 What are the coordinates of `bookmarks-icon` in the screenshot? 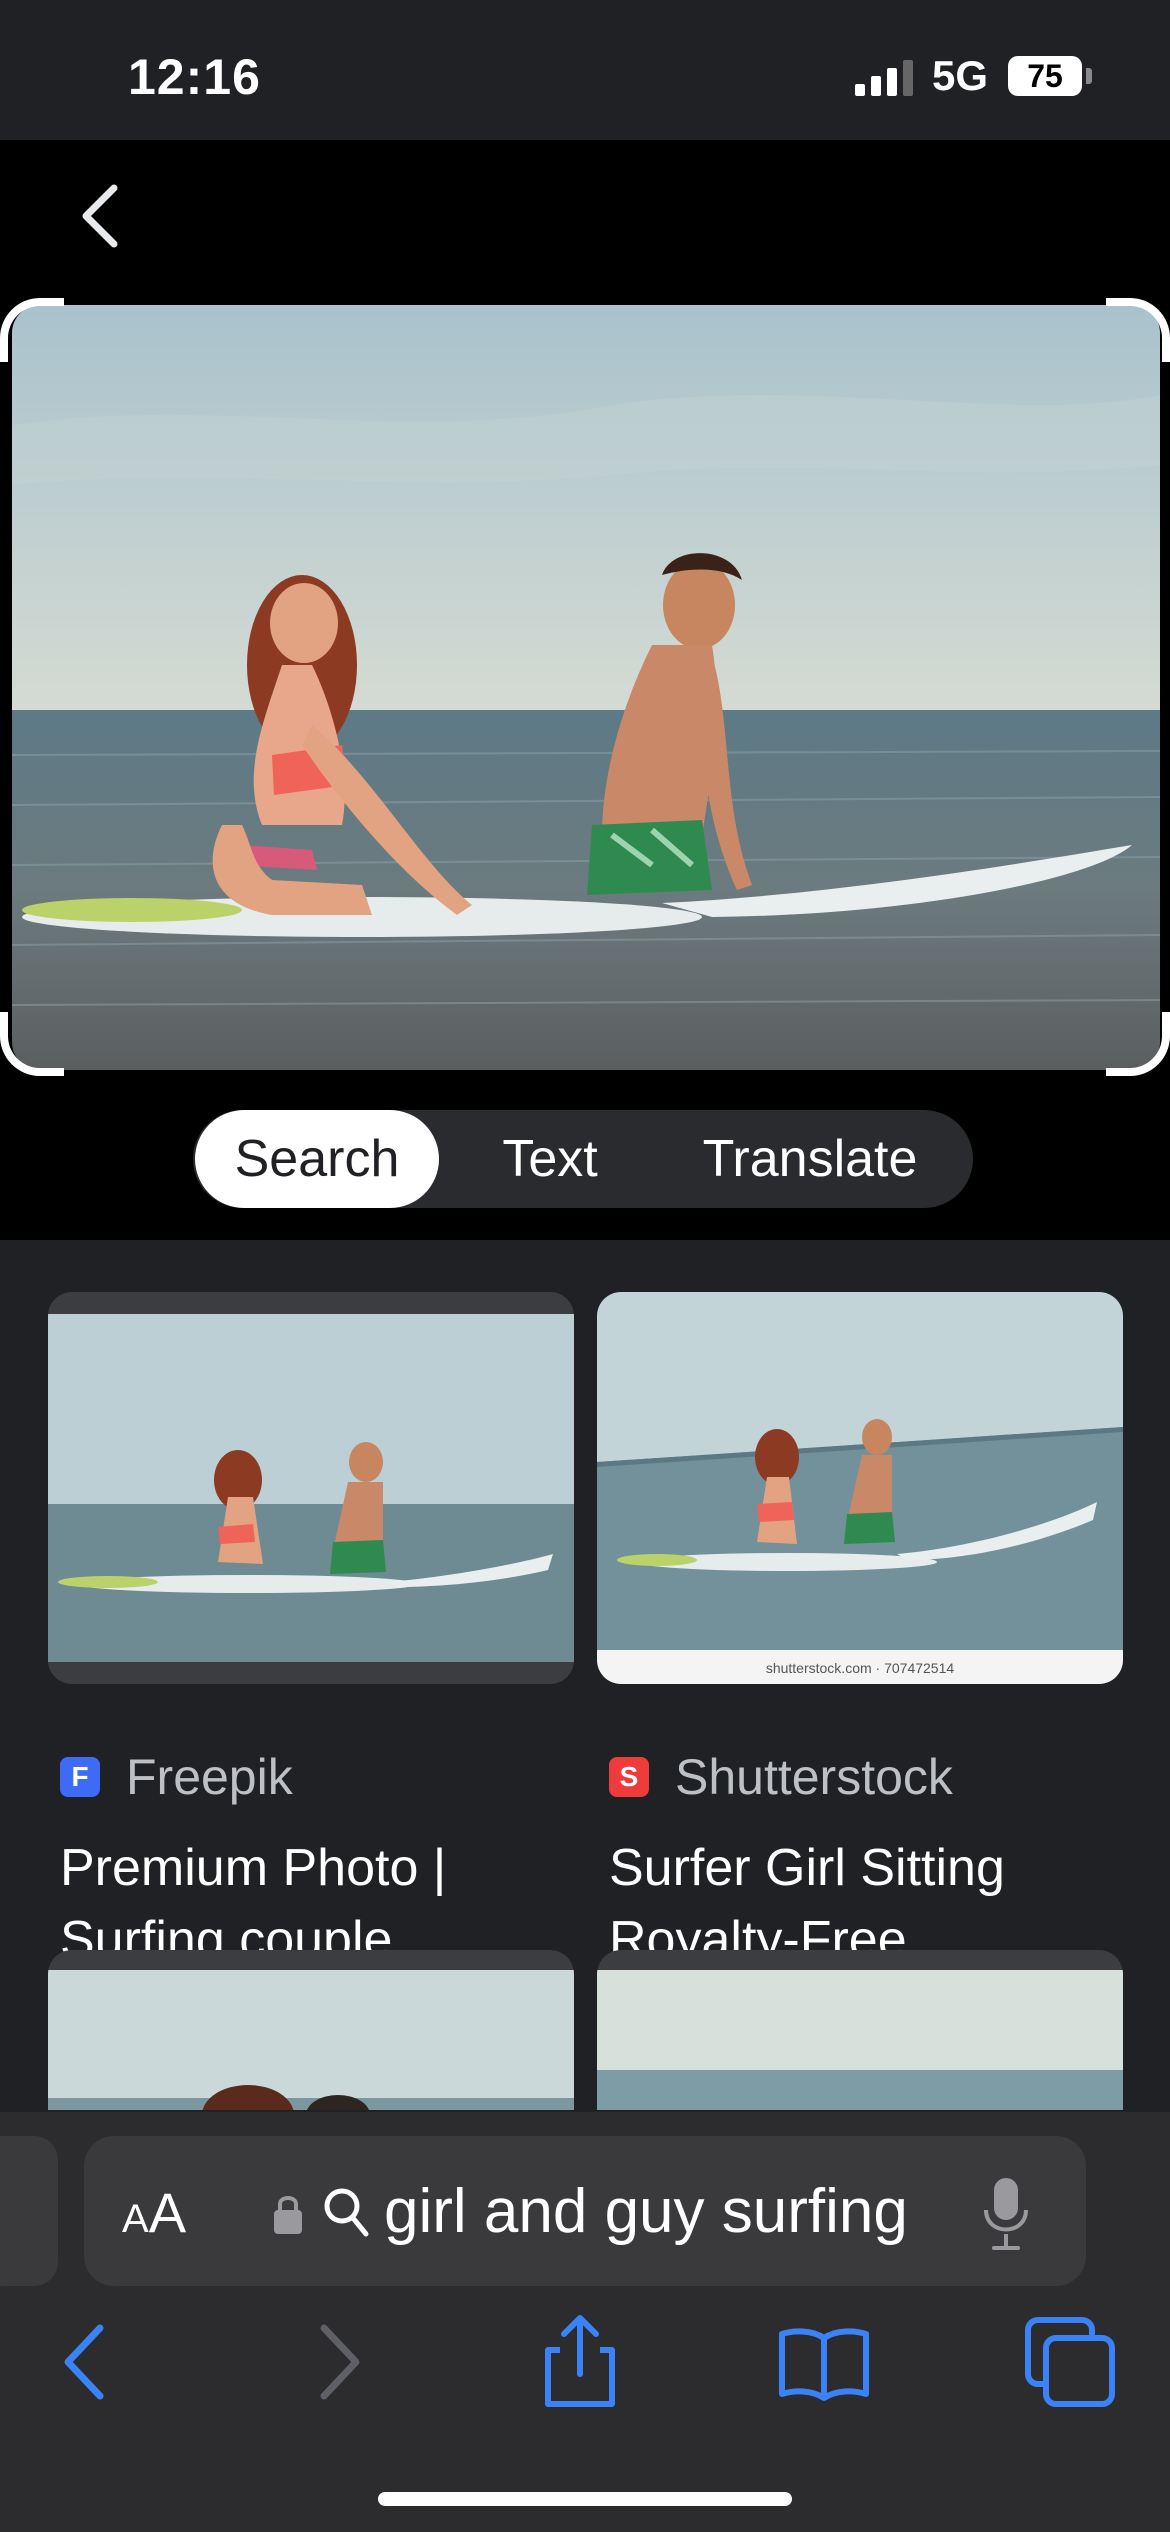 It's located at (824, 2362).